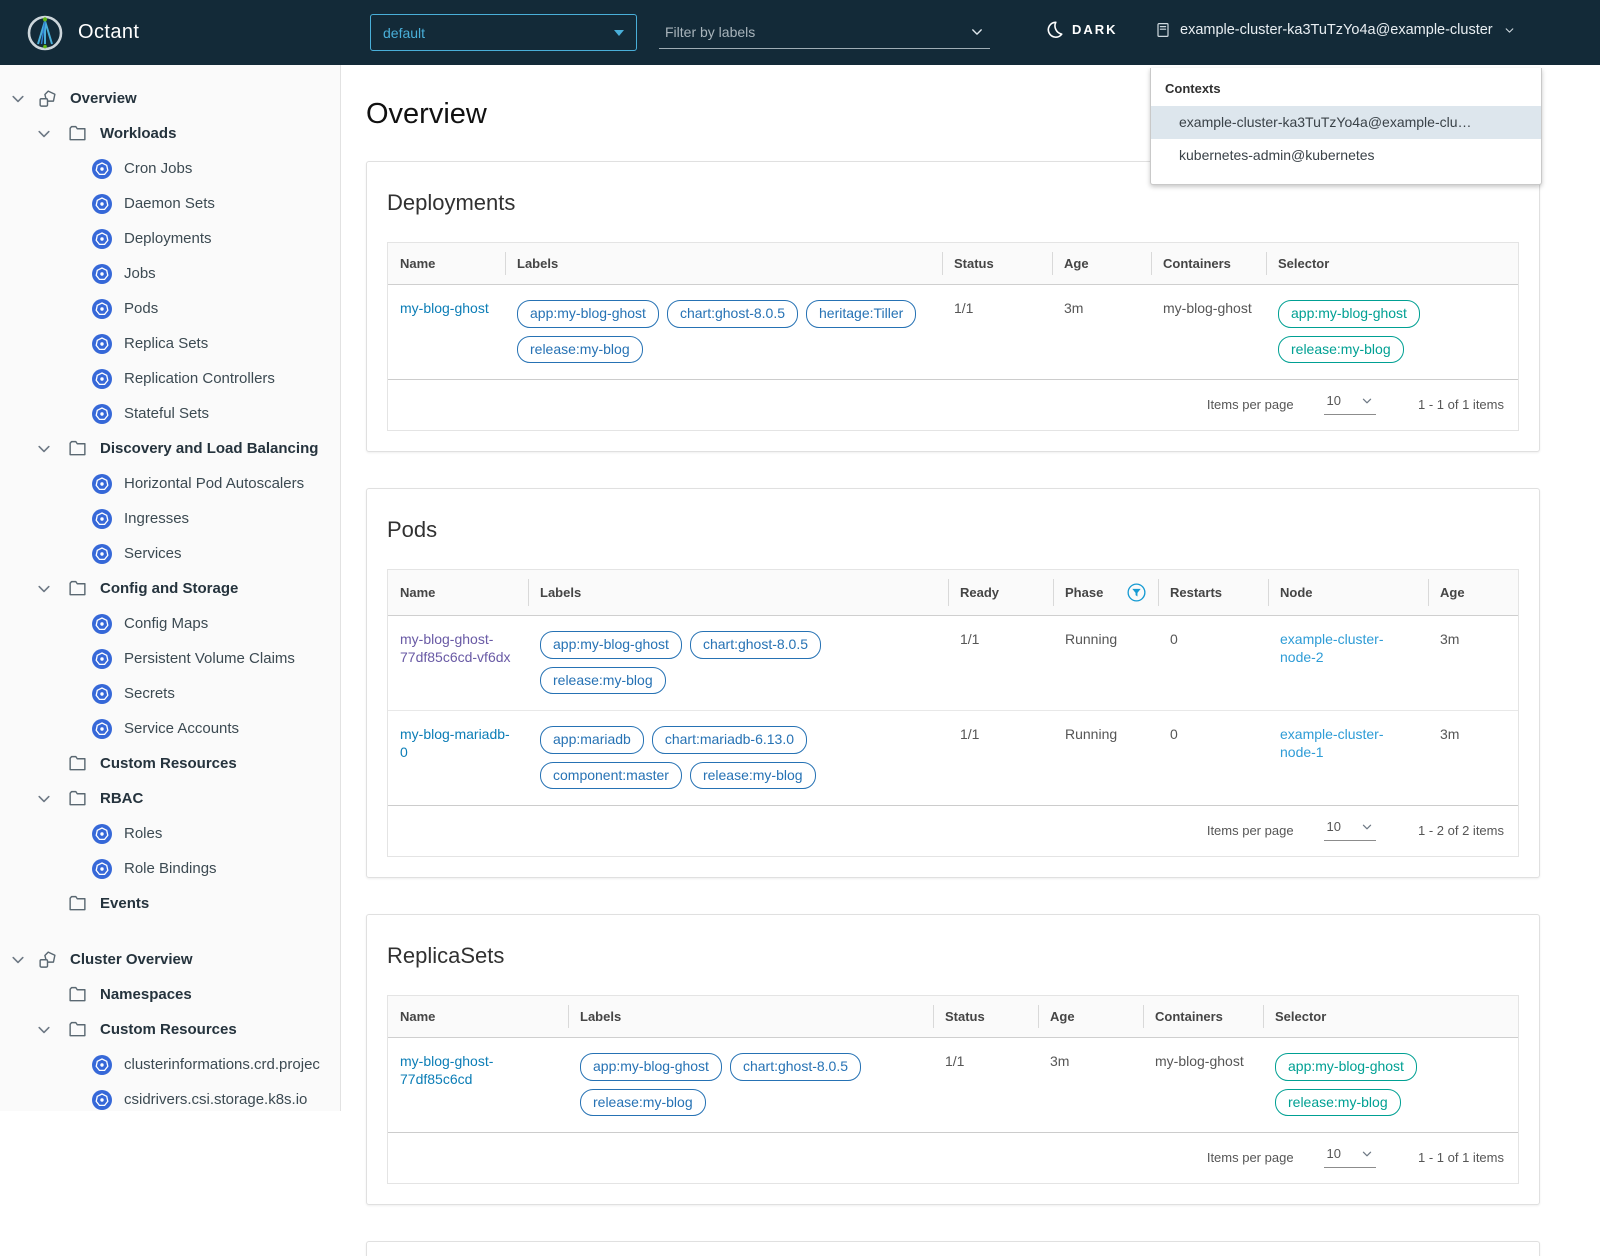 Image resolution: width=1600 pixels, height=1256 pixels. What do you see at coordinates (750, 1017) in the screenshot?
I see `column-header-labels: Labels` at bounding box center [750, 1017].